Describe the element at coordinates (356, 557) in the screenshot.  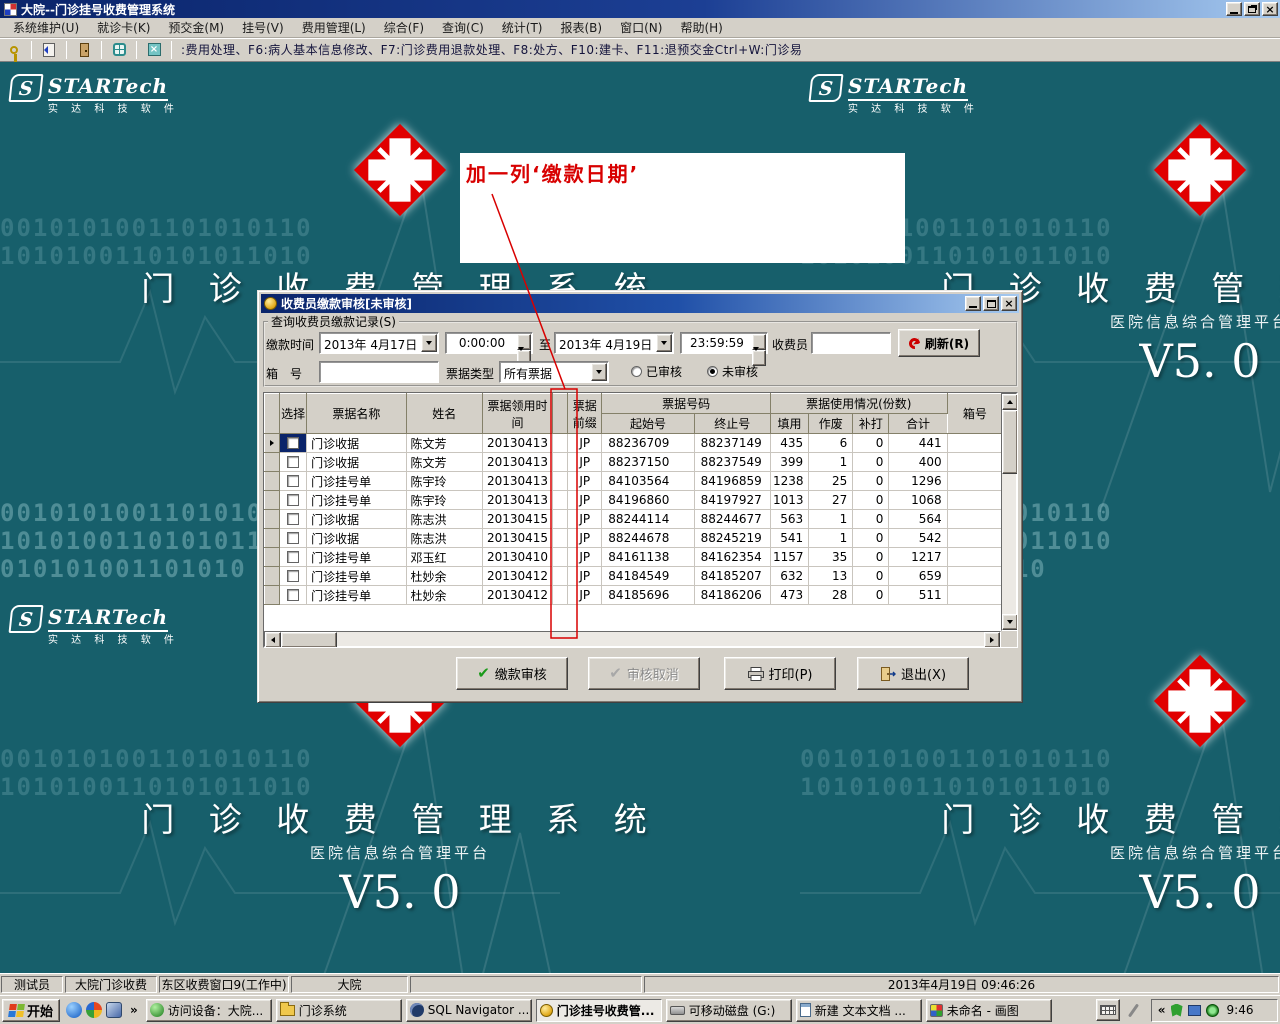
I see `grid-cell: 门诊挂号单` at that location.